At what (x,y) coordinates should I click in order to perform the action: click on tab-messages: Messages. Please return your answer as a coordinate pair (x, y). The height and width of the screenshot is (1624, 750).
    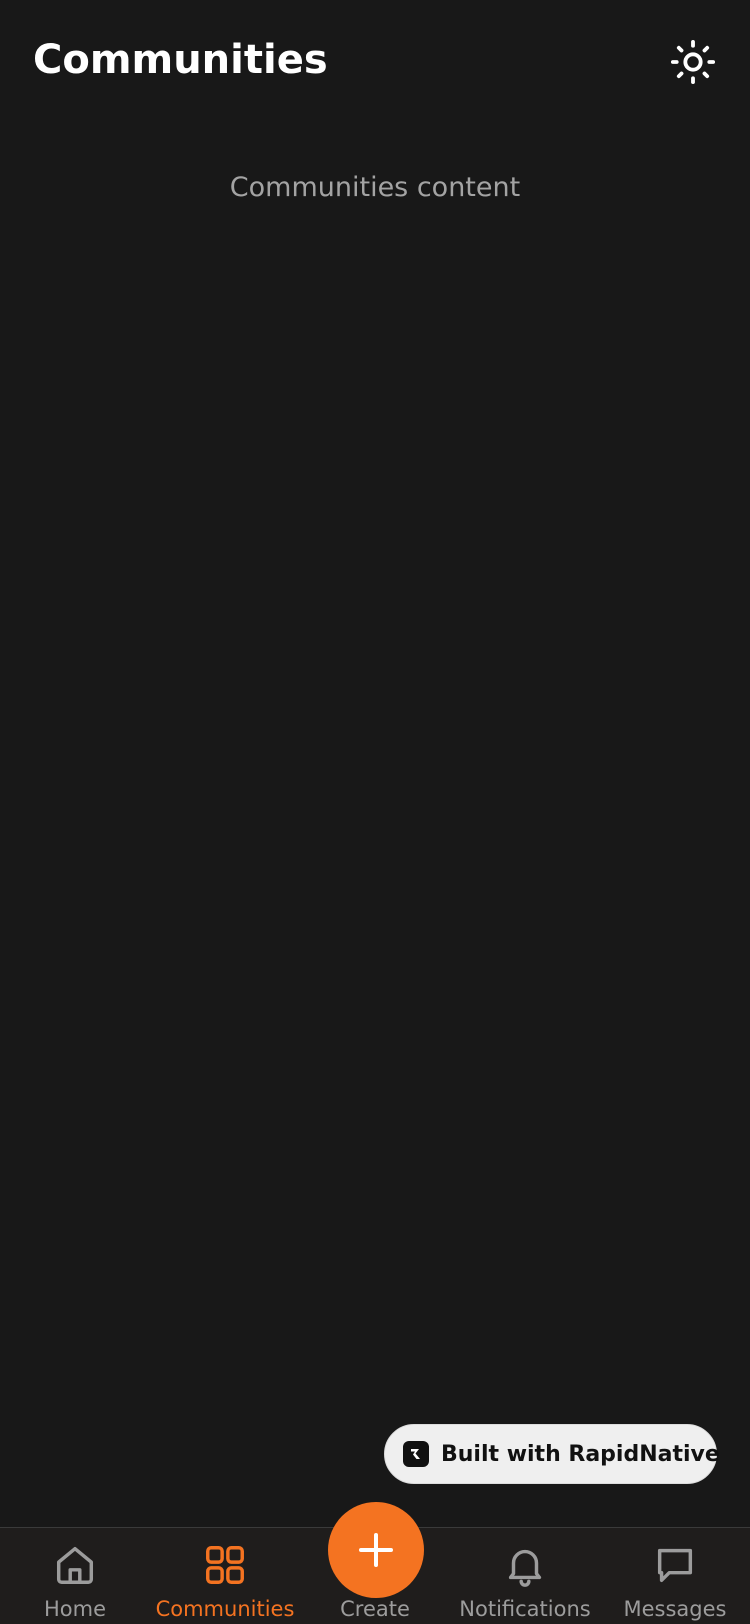
    Looking at the image, I should click on (675, 1576).